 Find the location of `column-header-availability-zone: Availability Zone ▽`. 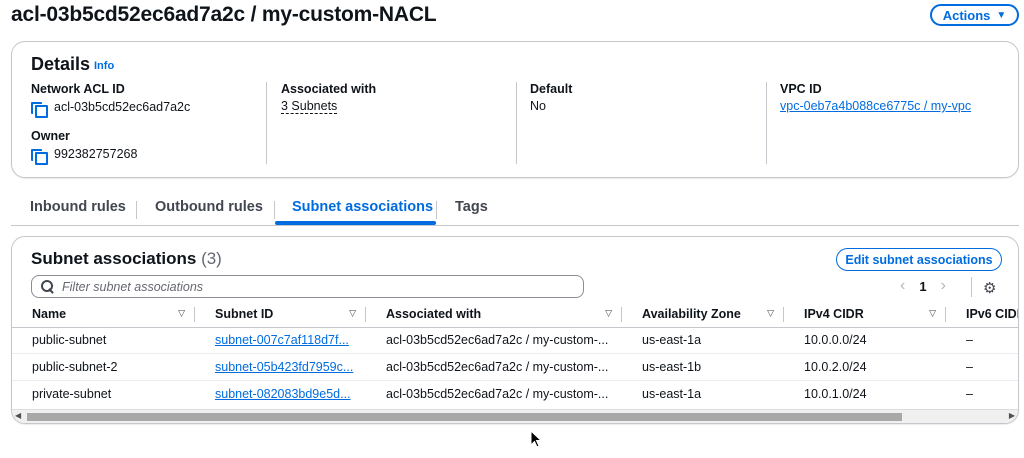

column-header-availability-zone: Availability Zone ▽ is located at coordinates (703, 314).